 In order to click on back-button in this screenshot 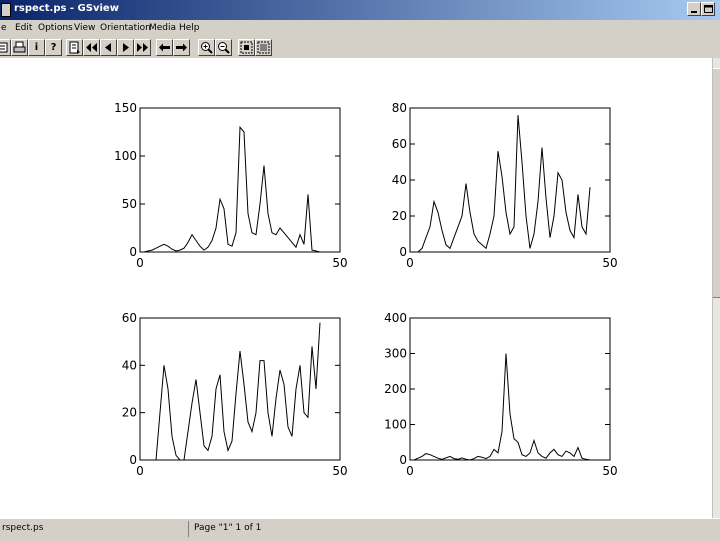, I will do `click(164, 47)`.